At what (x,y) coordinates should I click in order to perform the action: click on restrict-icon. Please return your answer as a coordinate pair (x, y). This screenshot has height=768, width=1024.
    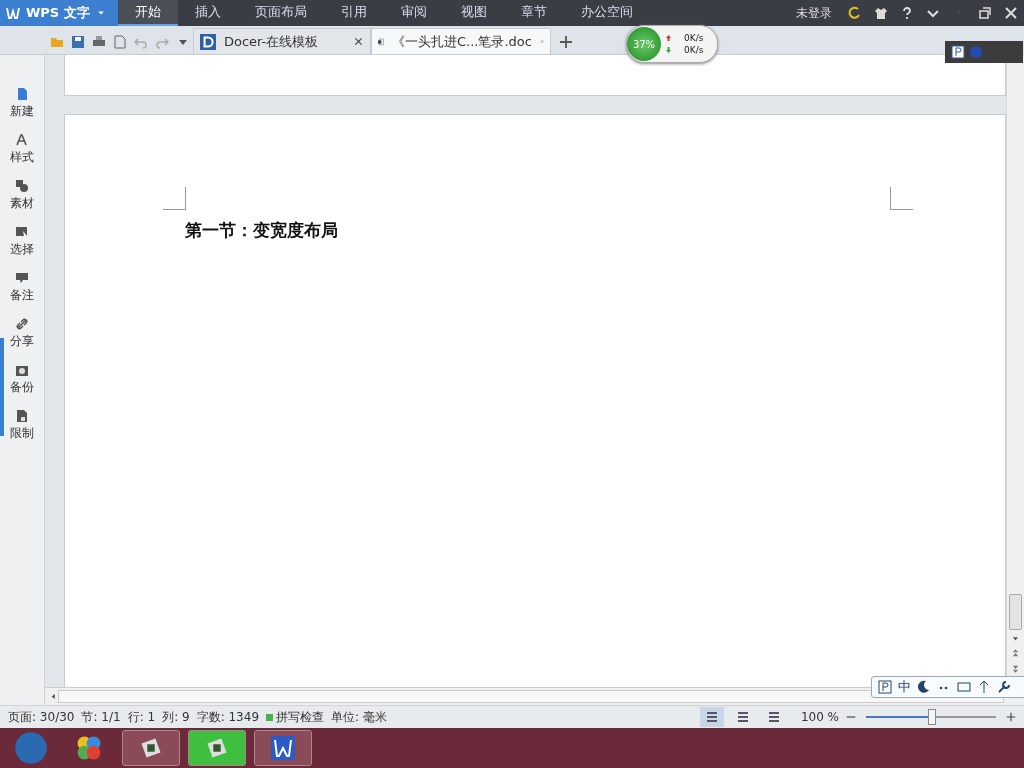
    Looking at the image, I should click on (22, 416).